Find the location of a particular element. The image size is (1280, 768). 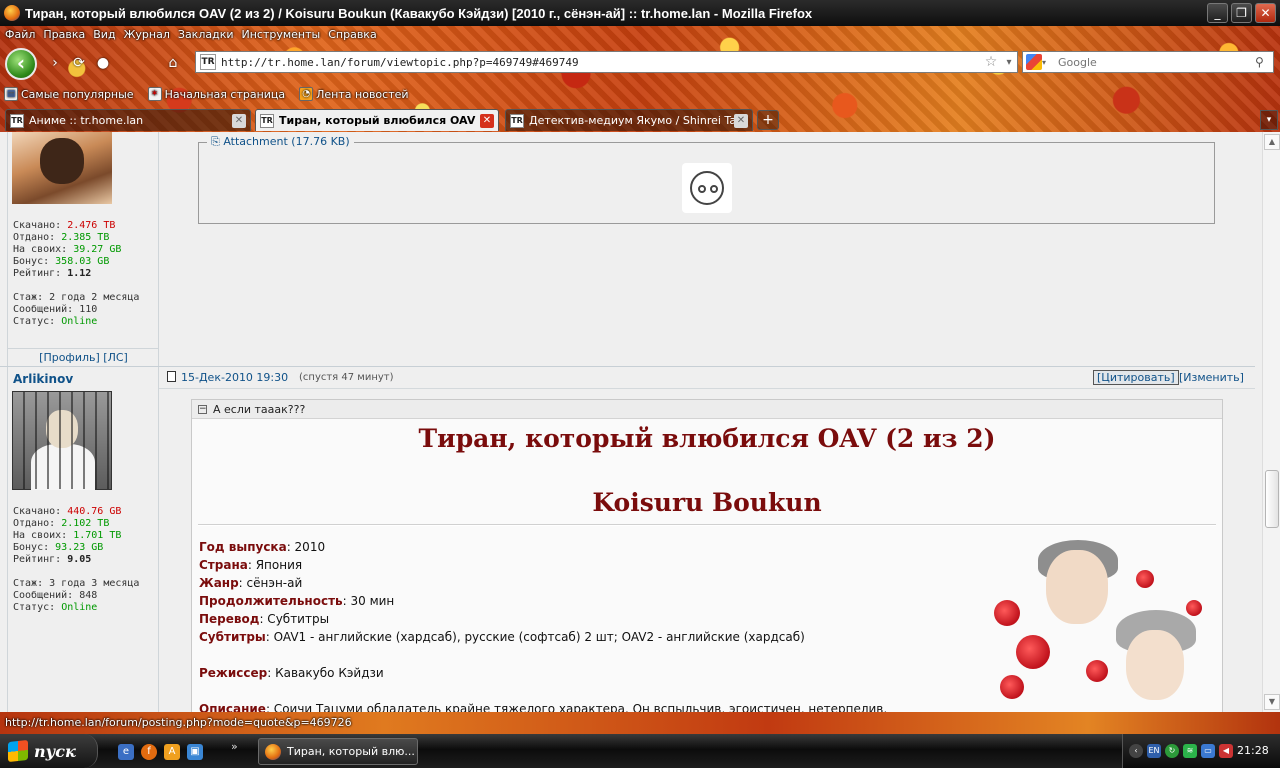

search-input is located at coordinates (1153, 62).